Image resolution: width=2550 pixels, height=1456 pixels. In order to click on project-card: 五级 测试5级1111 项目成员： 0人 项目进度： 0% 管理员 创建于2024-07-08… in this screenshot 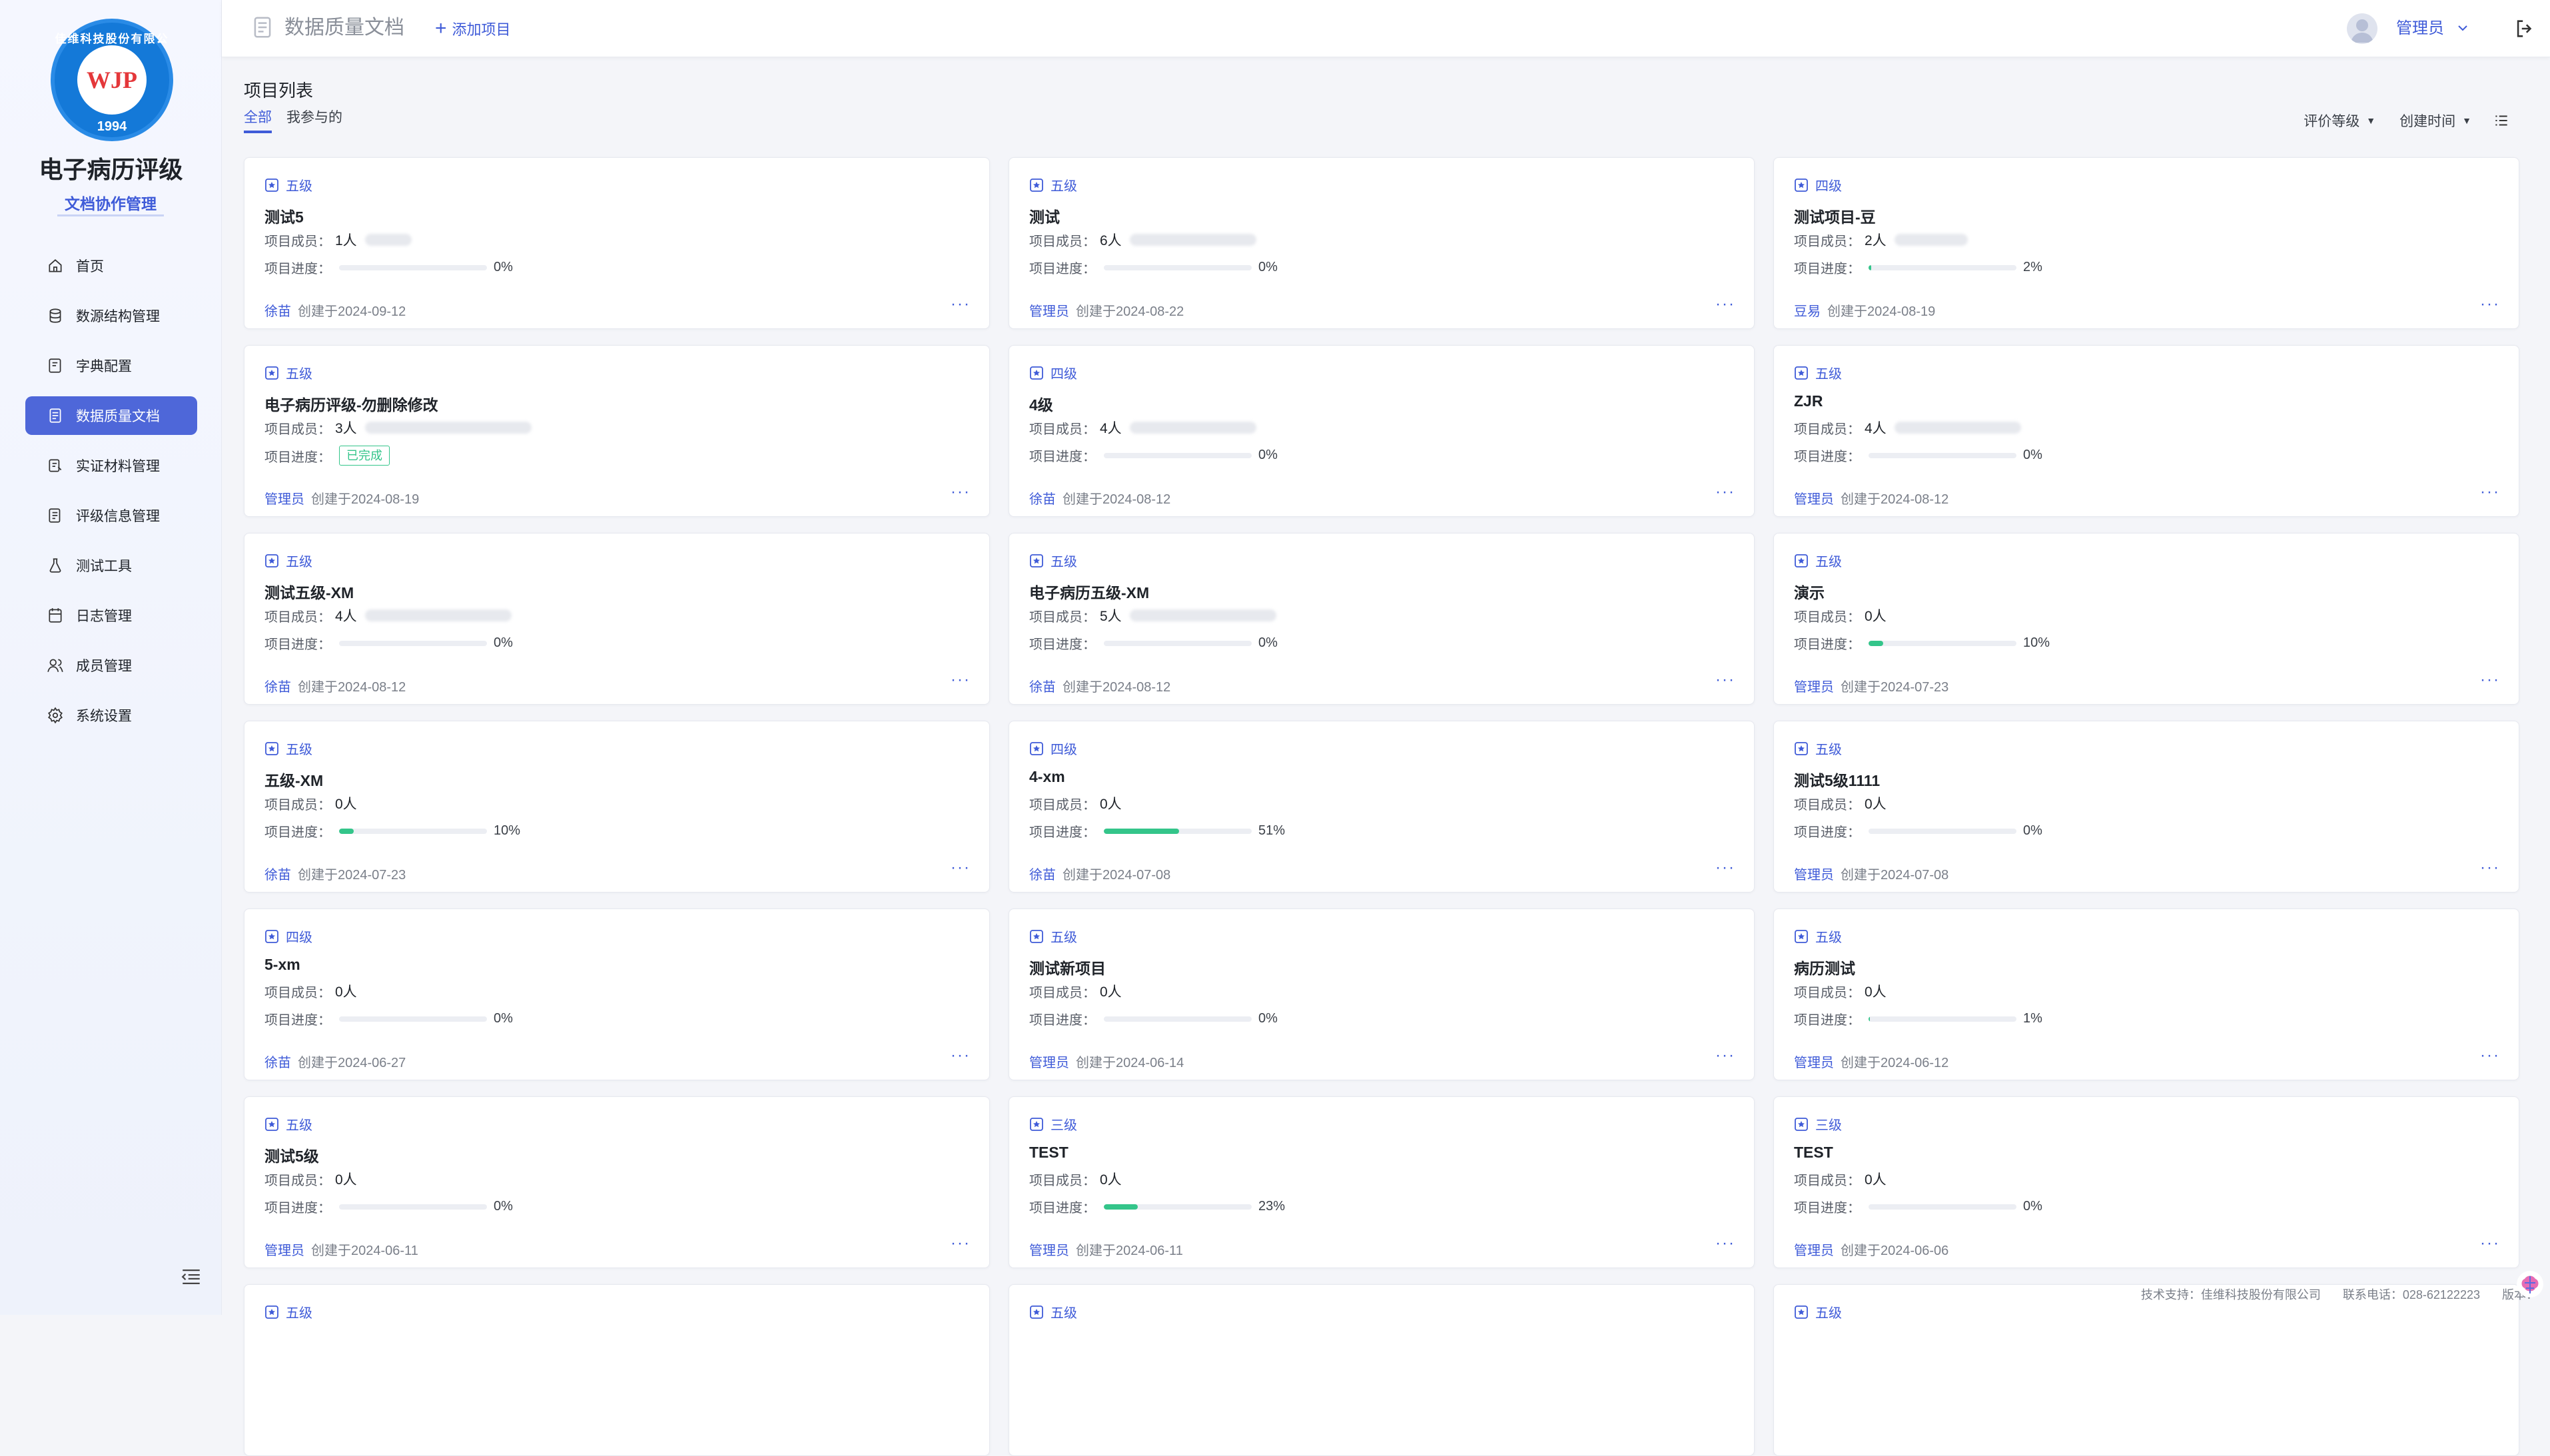, I will do `click(2146, 807)`.